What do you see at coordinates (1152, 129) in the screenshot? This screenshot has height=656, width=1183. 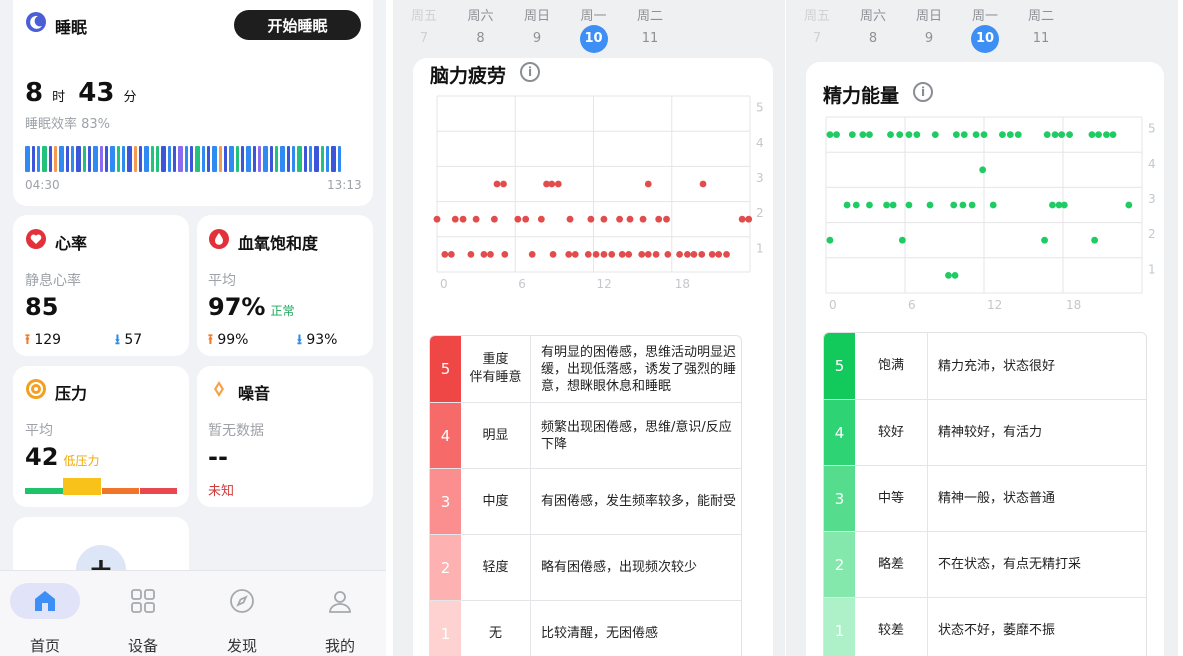 I see `y-tick-label: 5` at bounding box center [1152, 129].